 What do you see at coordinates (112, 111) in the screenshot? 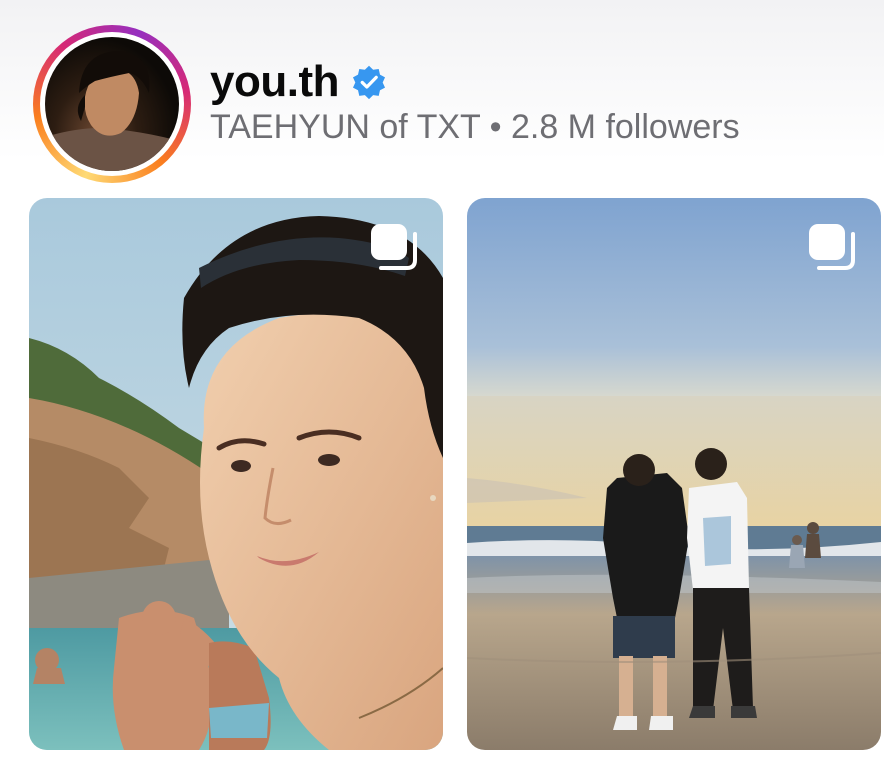
I see `avatar-photo` at bounding box center [112, 111].